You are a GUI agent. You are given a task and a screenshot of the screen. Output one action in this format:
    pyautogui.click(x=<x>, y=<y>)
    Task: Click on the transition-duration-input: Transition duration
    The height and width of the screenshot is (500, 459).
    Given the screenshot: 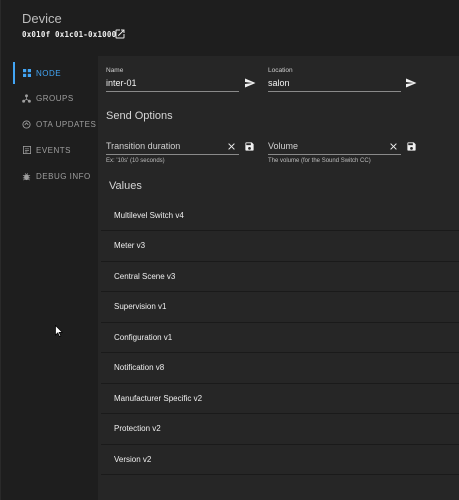 What is the action you would take?
    pyautogui.click(x=143, y=146)
    